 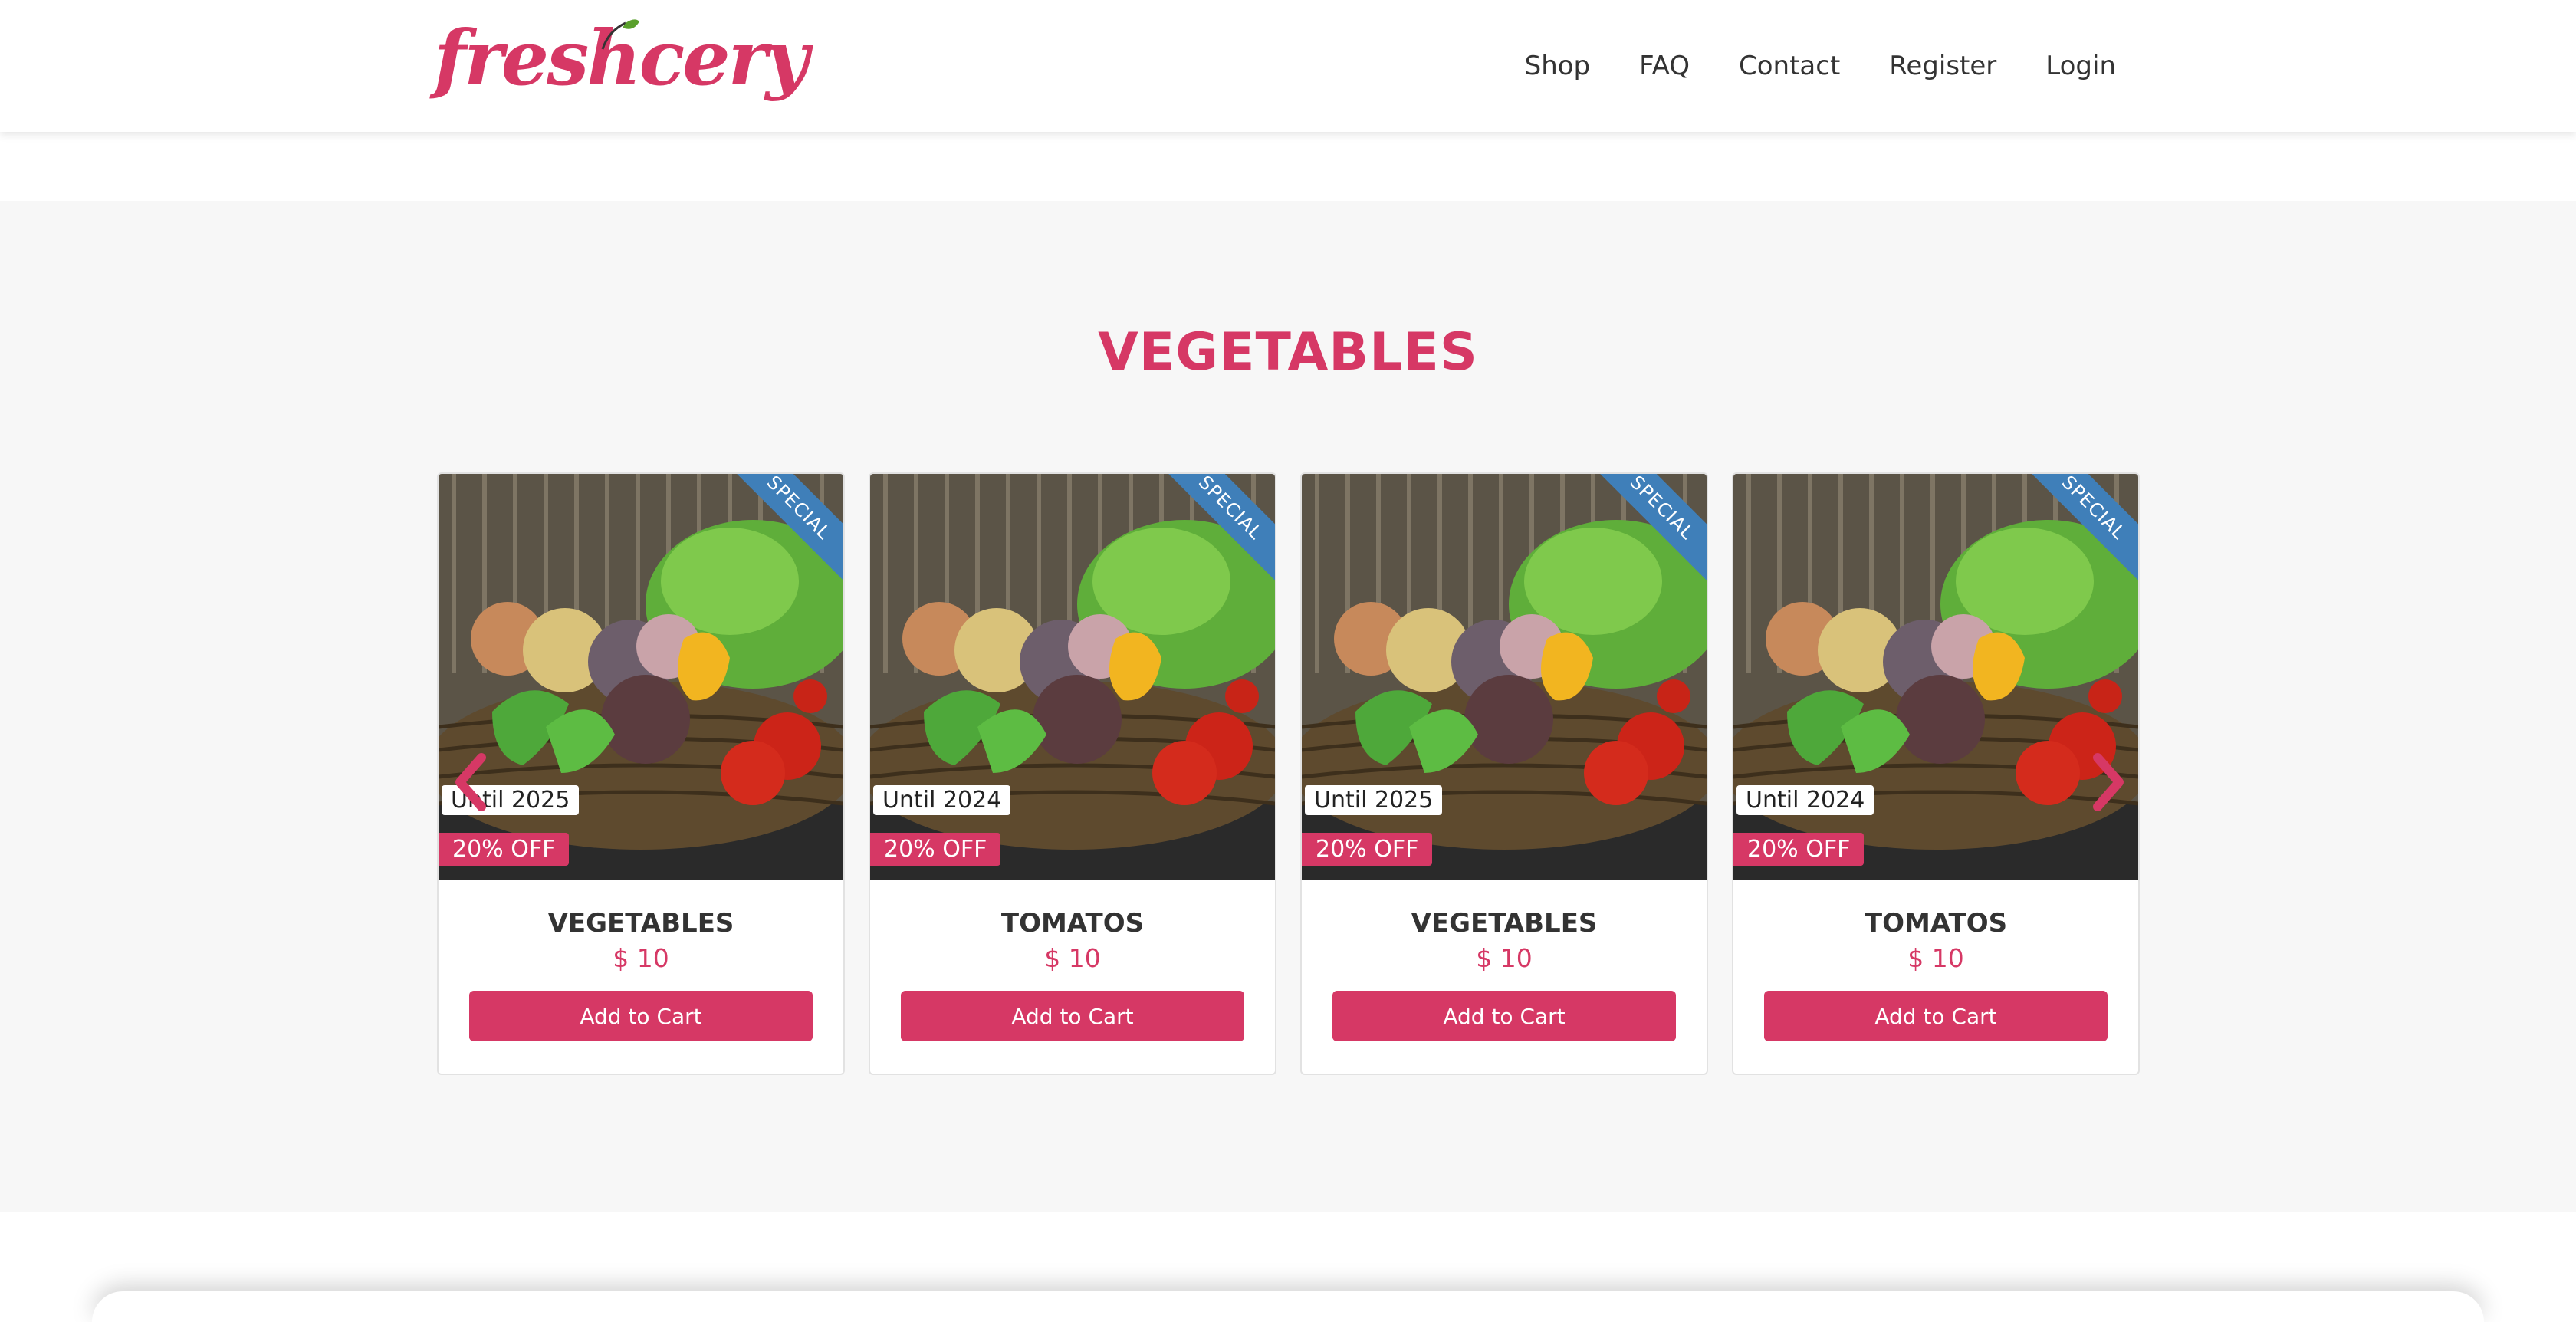 What do you see at coordinates (1664, 66) in the screenshot?
I see `nav-faq: FAQ` at bounding box center [1664, 66].